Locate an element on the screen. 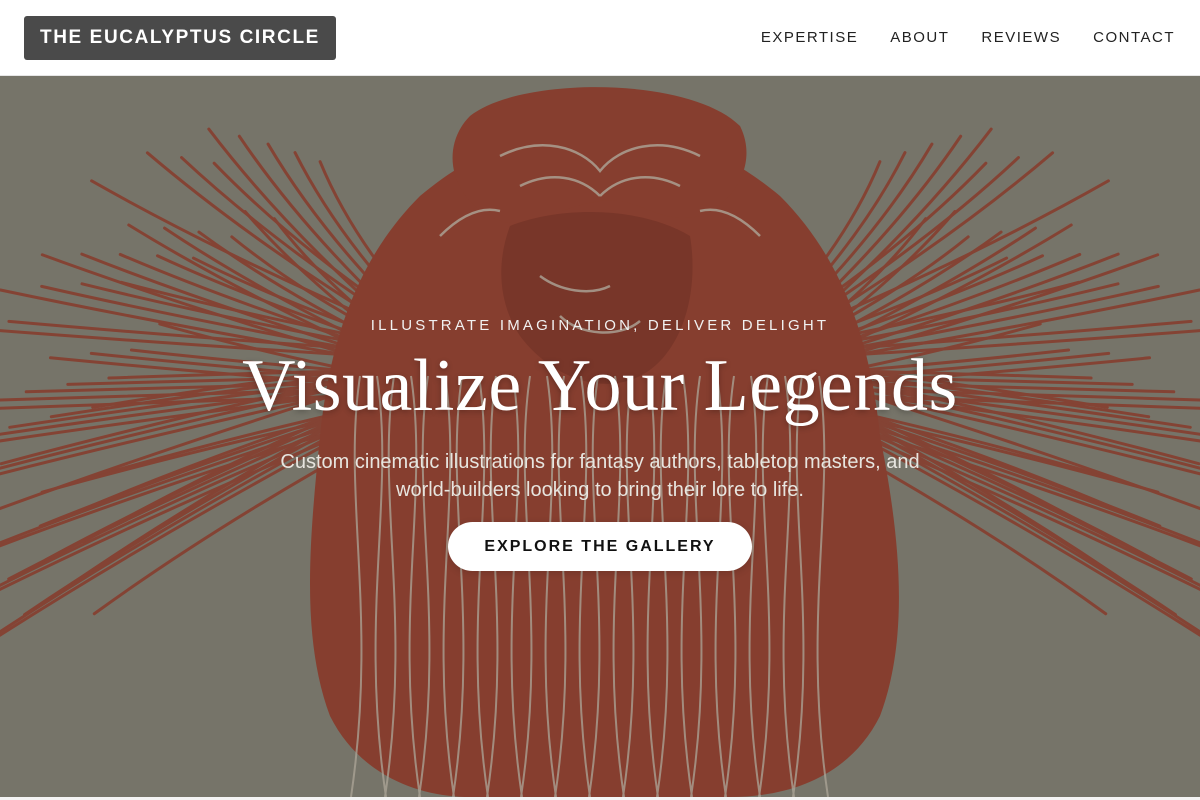  hero-headline: Visualize Your Legends is located at coordinates (600, 386).